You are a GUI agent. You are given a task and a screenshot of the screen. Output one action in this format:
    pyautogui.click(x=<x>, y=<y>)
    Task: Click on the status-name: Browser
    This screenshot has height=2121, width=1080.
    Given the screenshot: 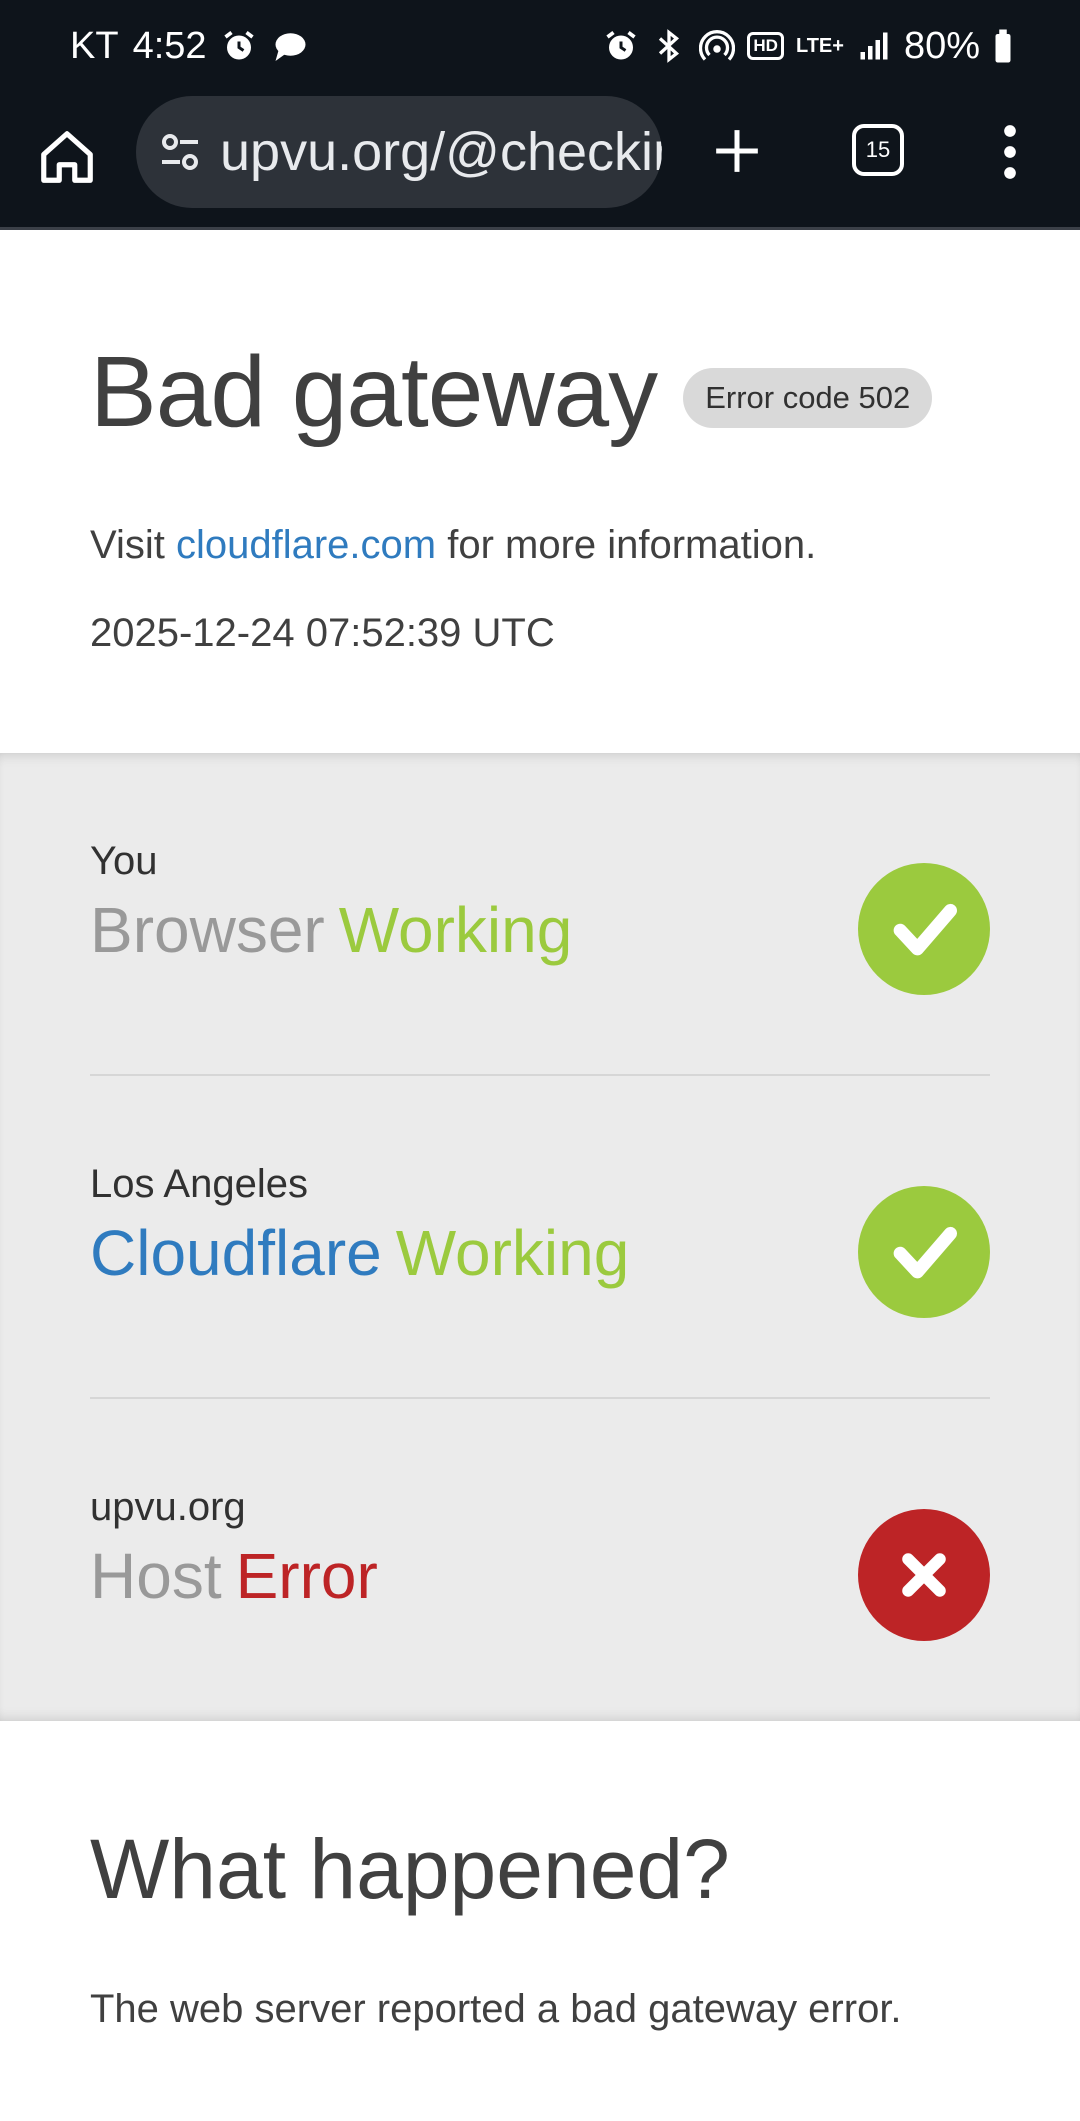 What is the action you would take?
    pyautogui.click(x=207, y=930)
    